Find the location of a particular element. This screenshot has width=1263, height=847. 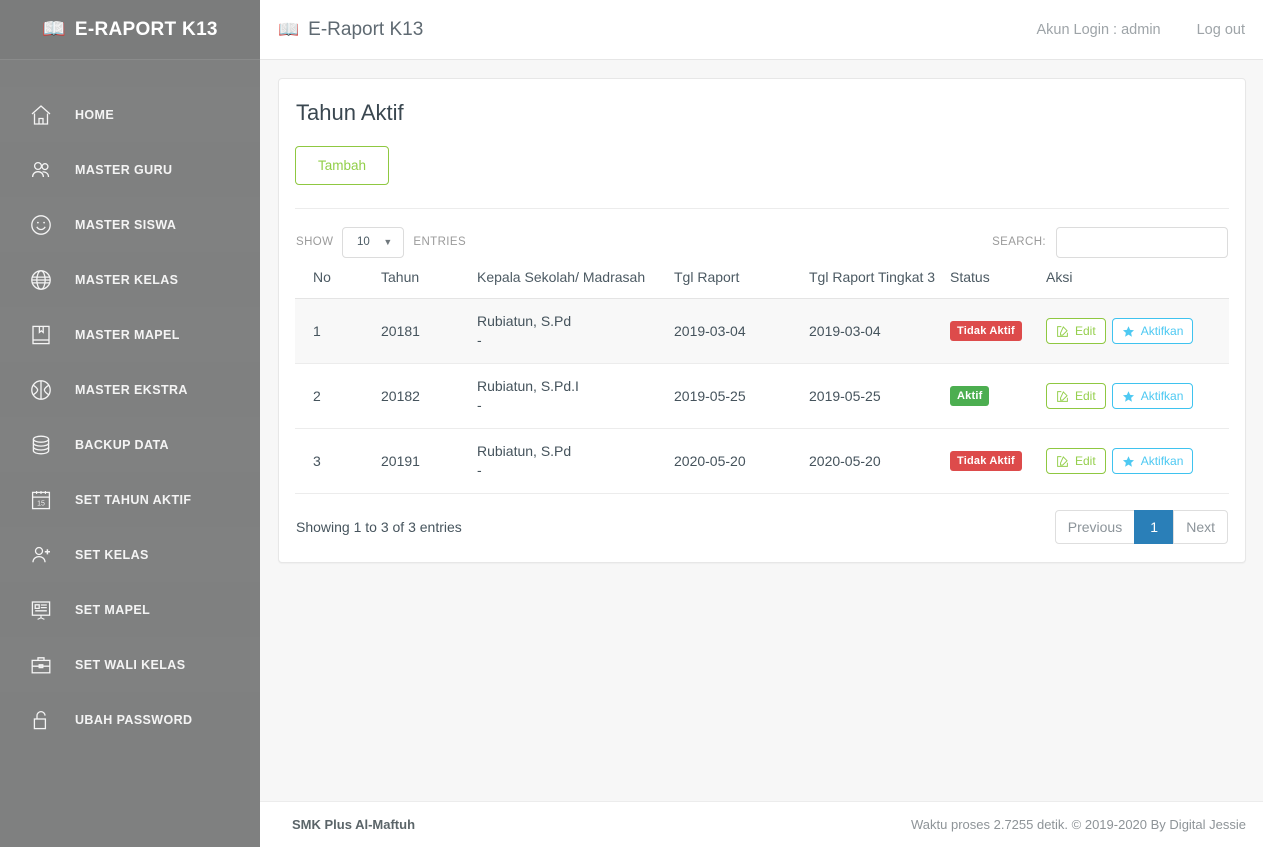

user-plus-icon is located at coordinates (41, 555).